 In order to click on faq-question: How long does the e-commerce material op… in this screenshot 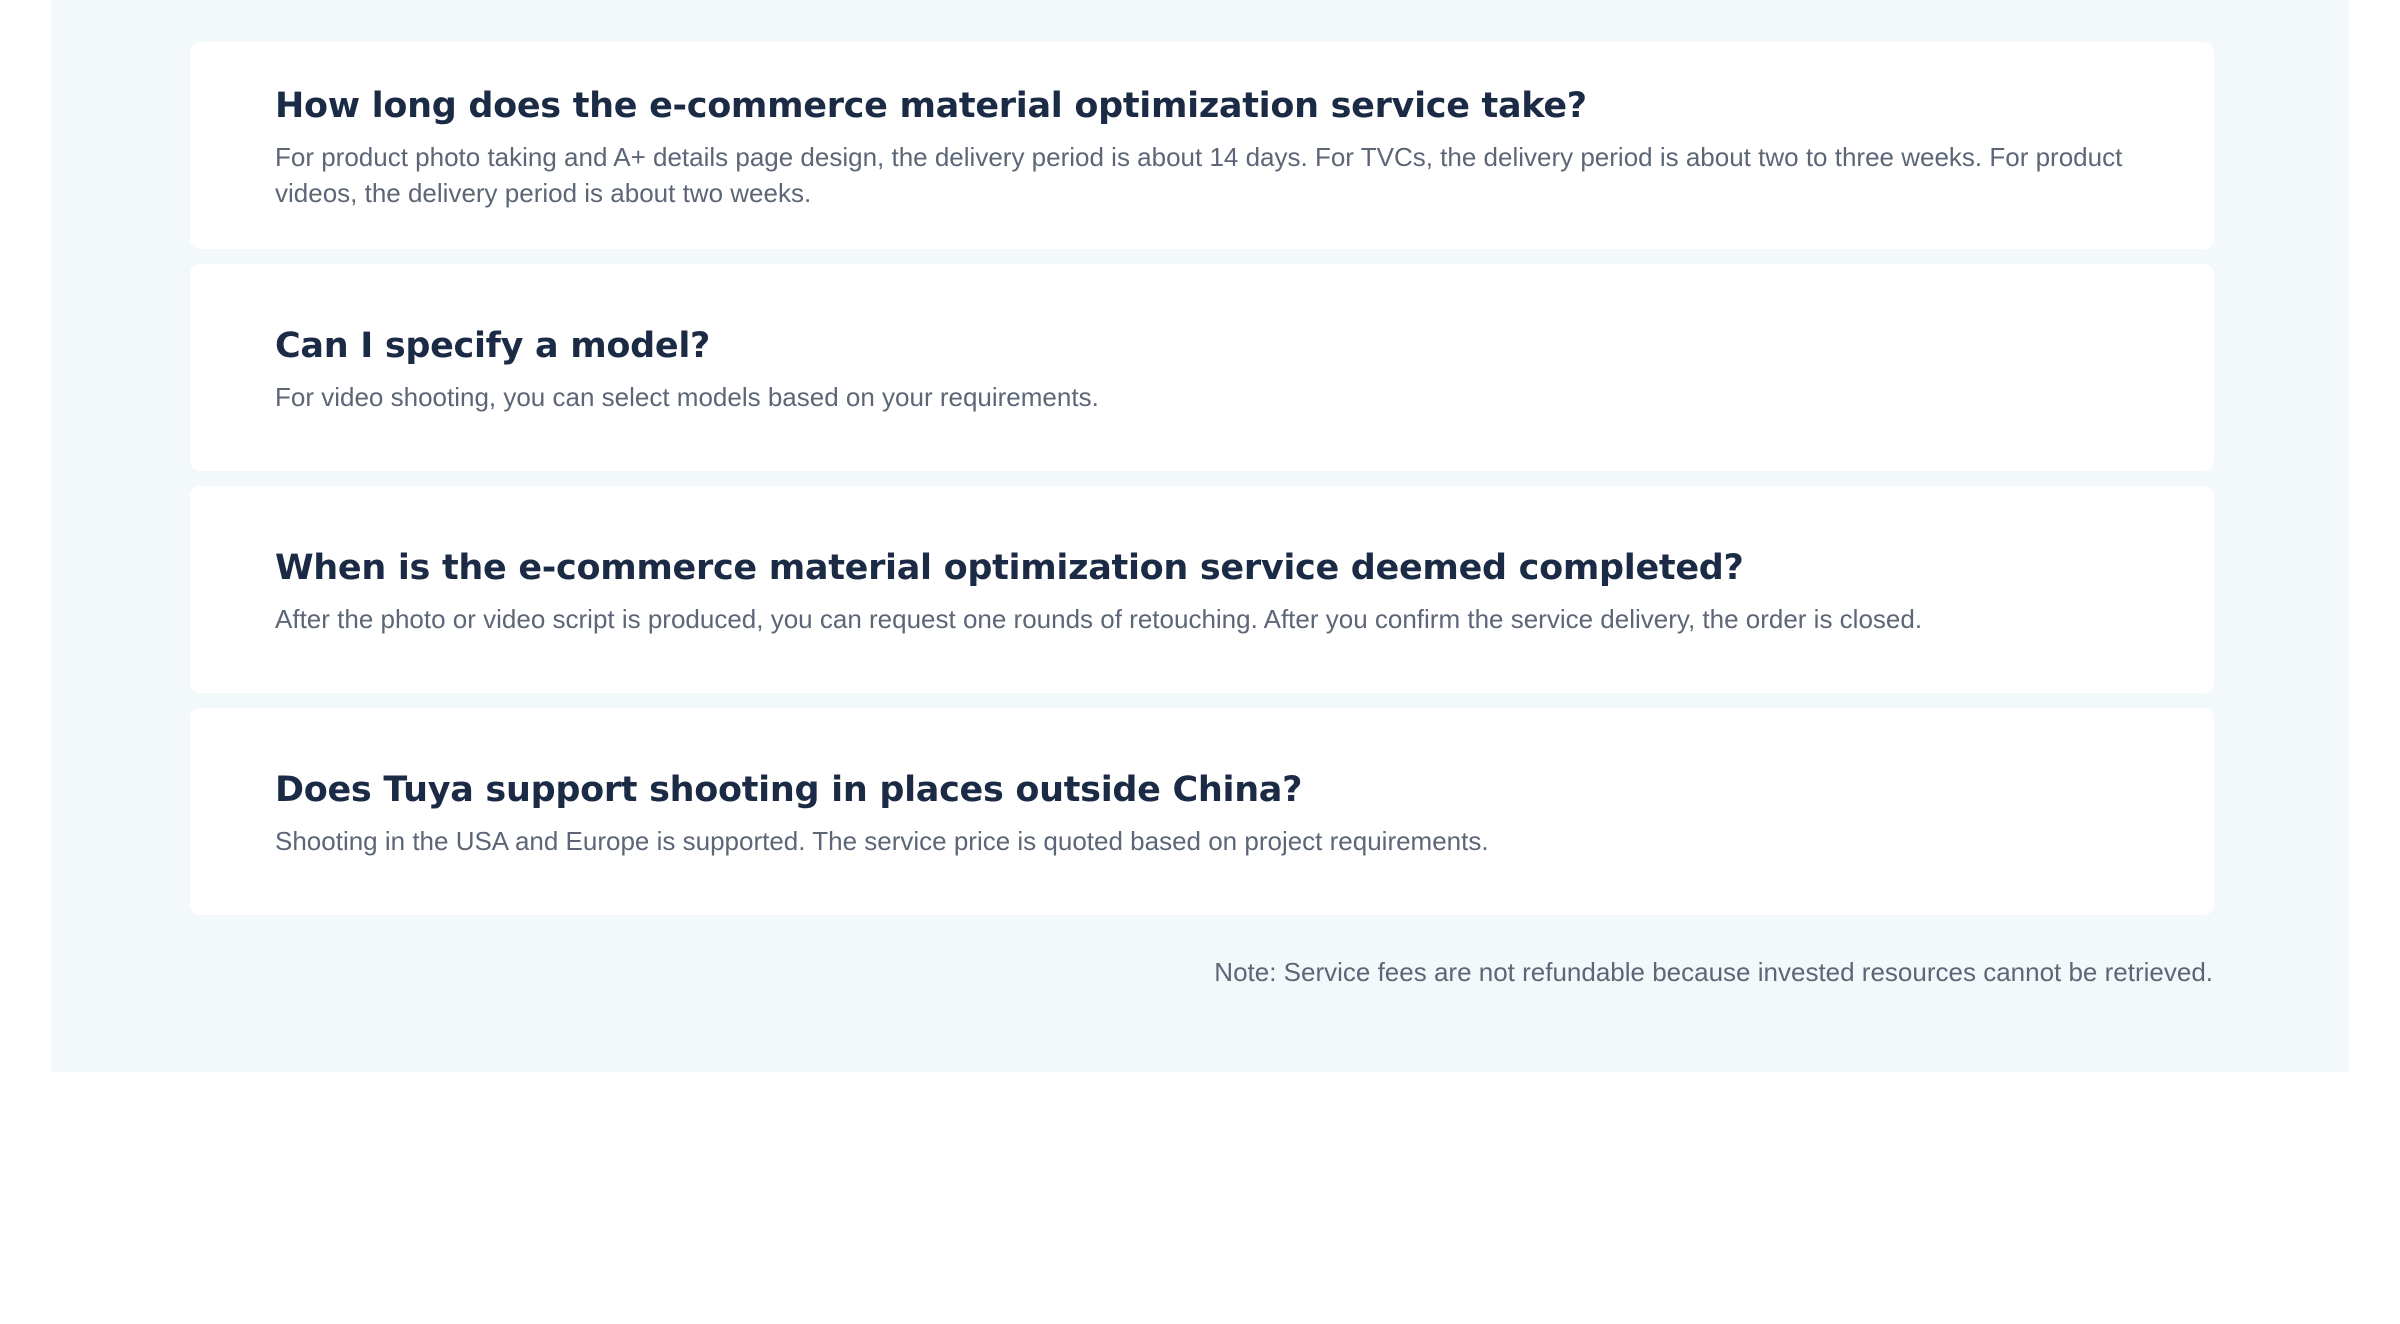, I will do `click(931, 105)`.